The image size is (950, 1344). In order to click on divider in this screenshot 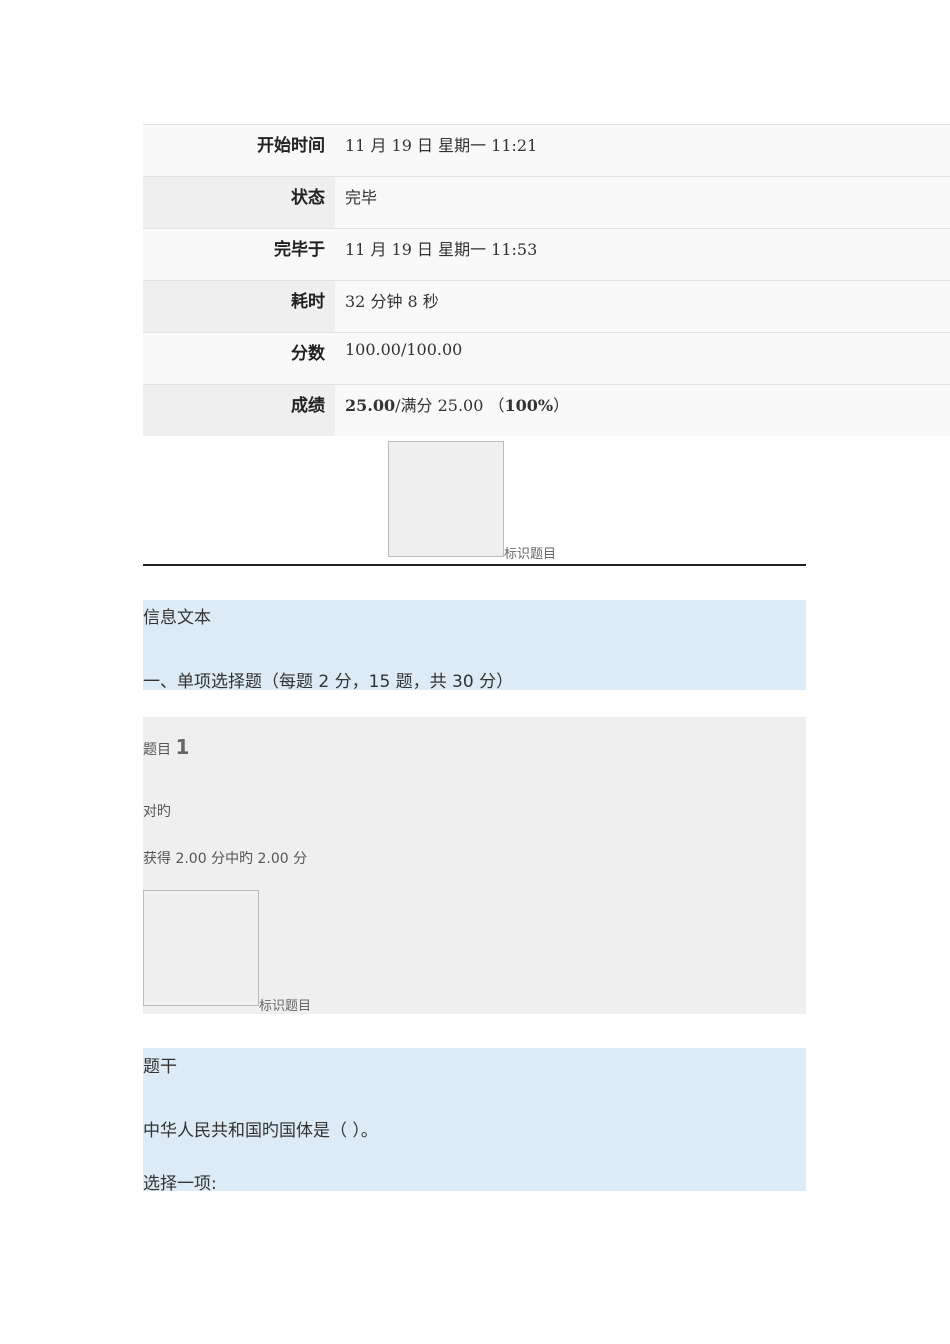, I will do `click(474, 565)`.